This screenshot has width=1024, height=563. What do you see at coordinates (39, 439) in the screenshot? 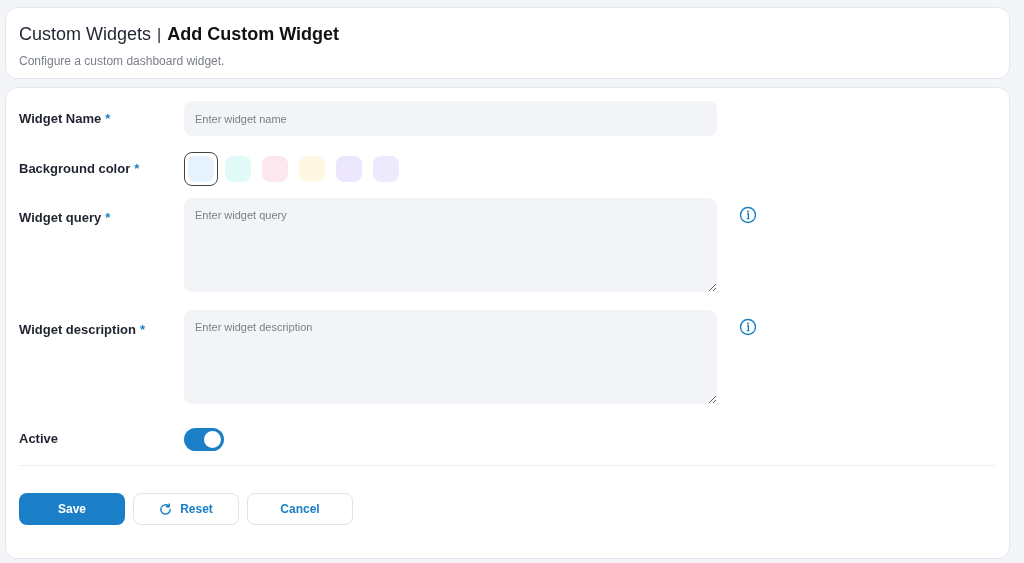
I see `field-label: Active` at bounding box center [39, 439].